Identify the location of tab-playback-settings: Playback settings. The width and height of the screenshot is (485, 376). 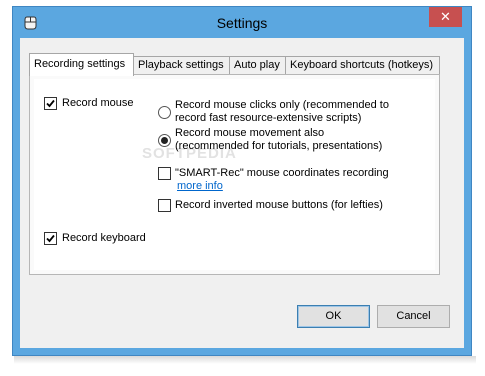
(181, 65).